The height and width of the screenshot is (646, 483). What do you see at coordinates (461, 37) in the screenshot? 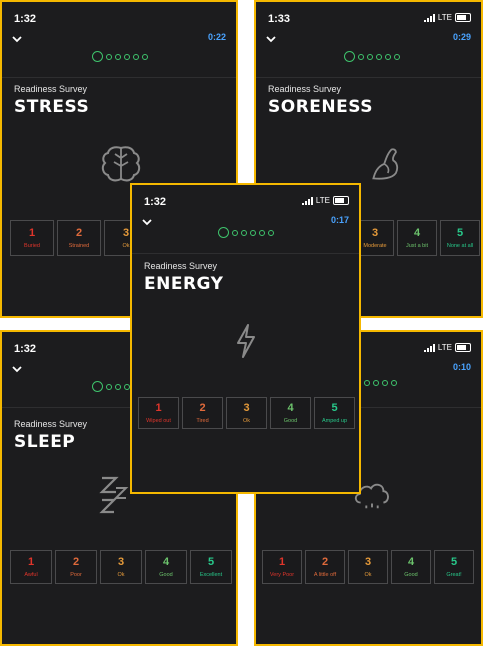
I see `countdown-timer: 0:29` at bounding box center [461, 37].